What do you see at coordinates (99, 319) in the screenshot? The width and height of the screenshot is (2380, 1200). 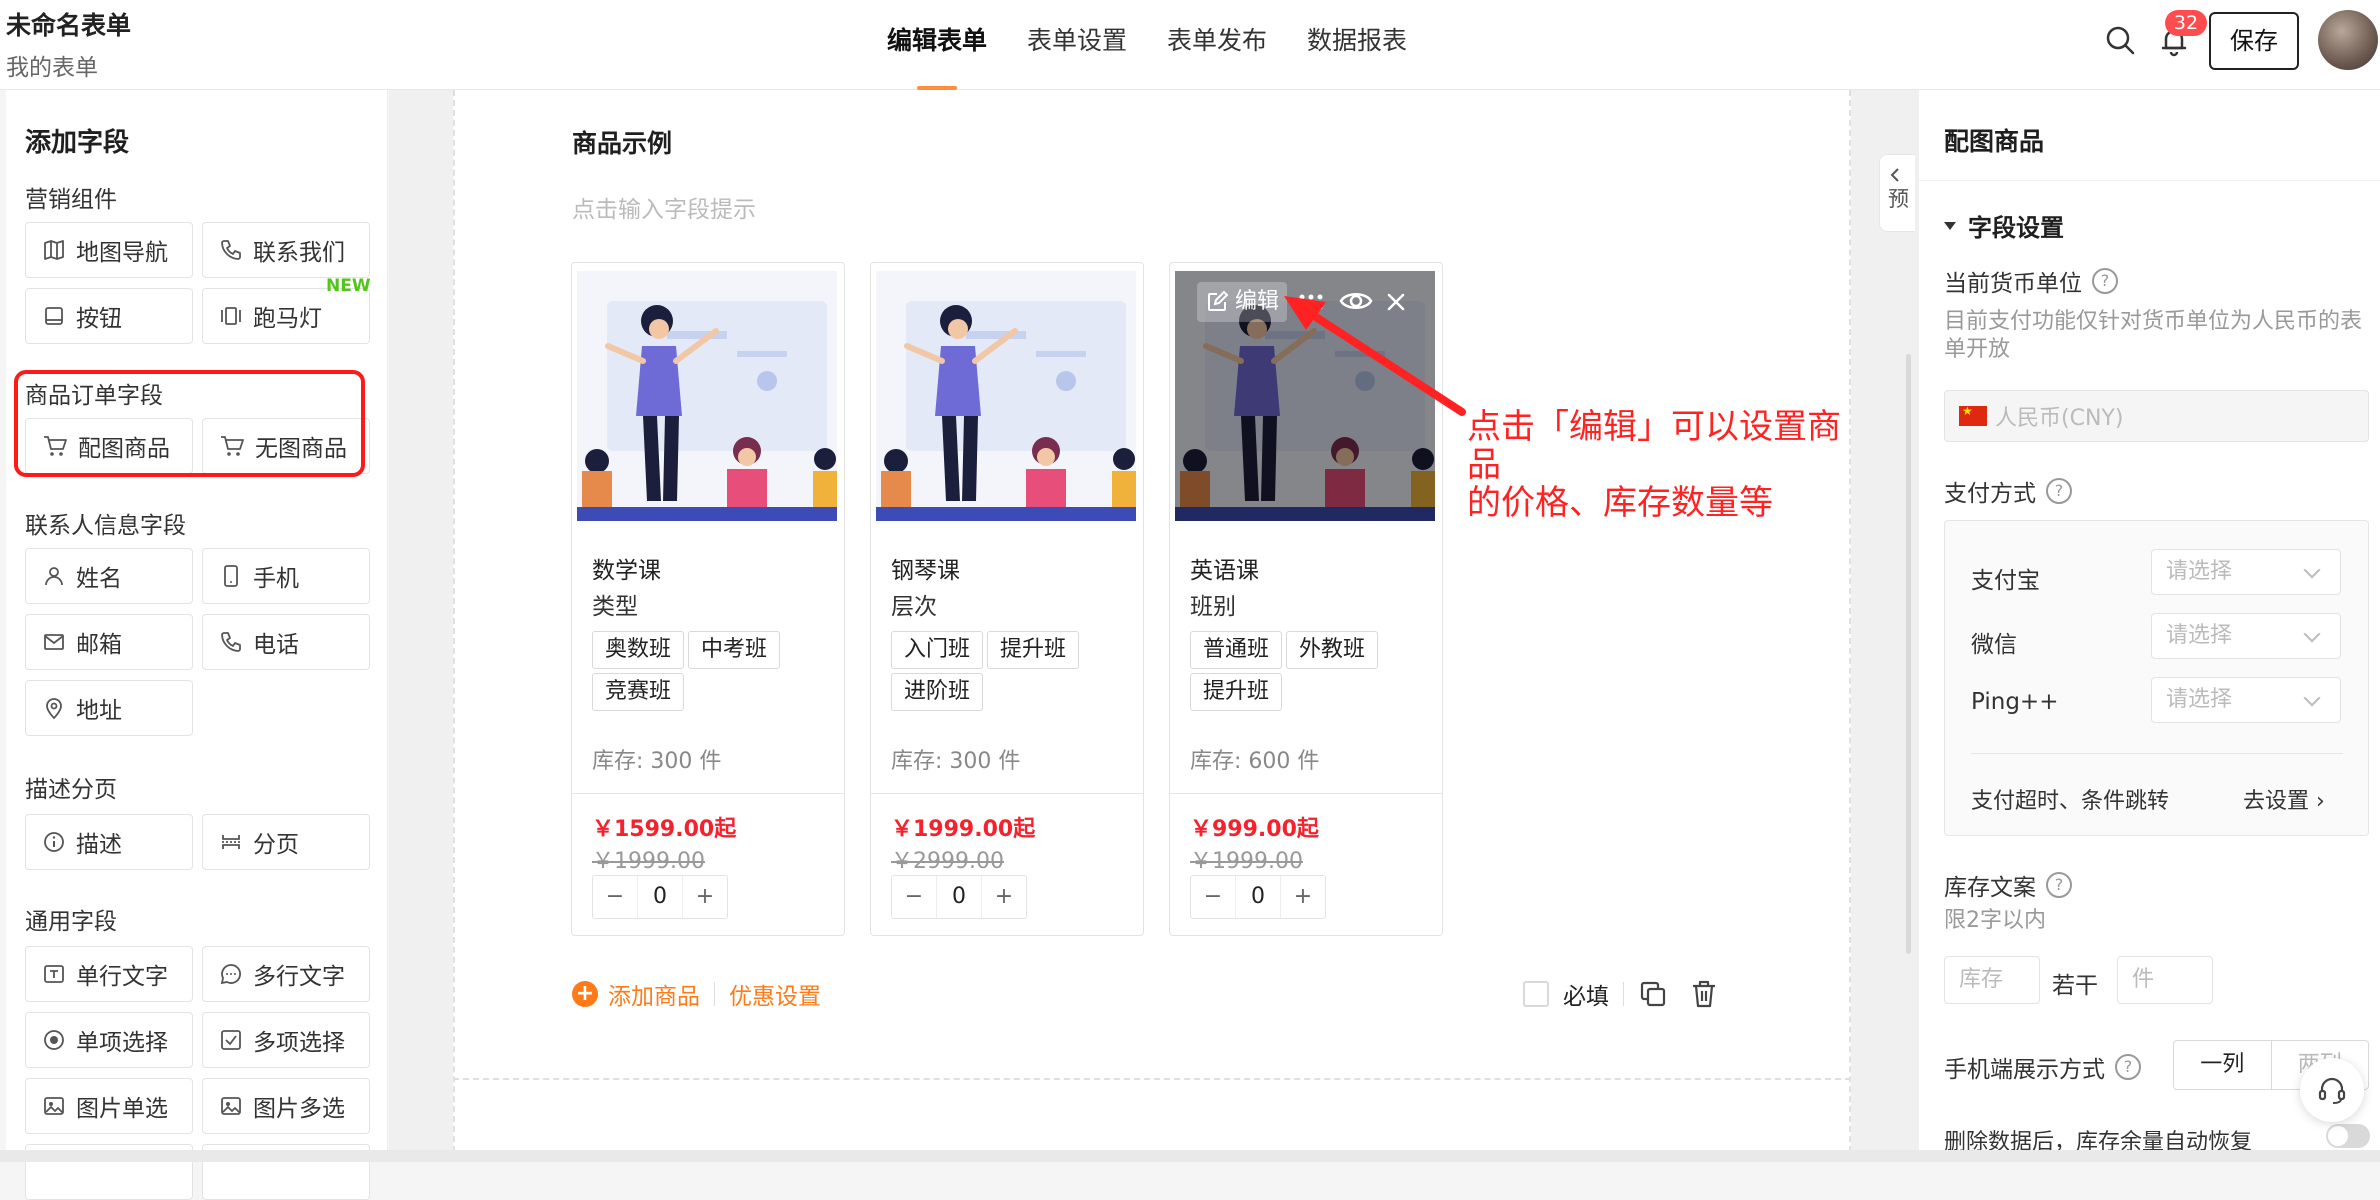 I see `field-label: 按钮` at bounding box center [99, 319].